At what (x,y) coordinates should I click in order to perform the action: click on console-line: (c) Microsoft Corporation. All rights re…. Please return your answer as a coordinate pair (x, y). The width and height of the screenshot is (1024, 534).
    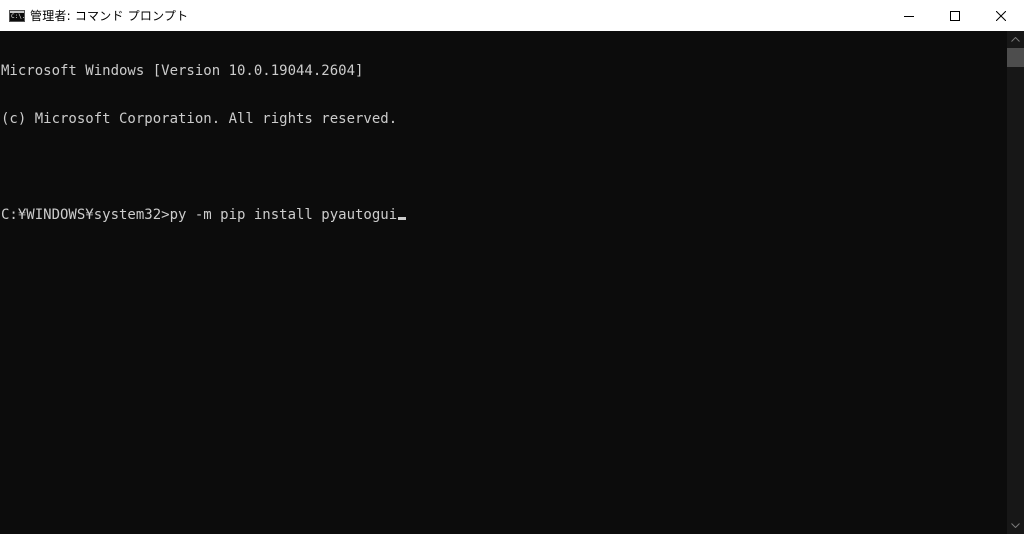
    Looking at the image, I should click on (199, 119).